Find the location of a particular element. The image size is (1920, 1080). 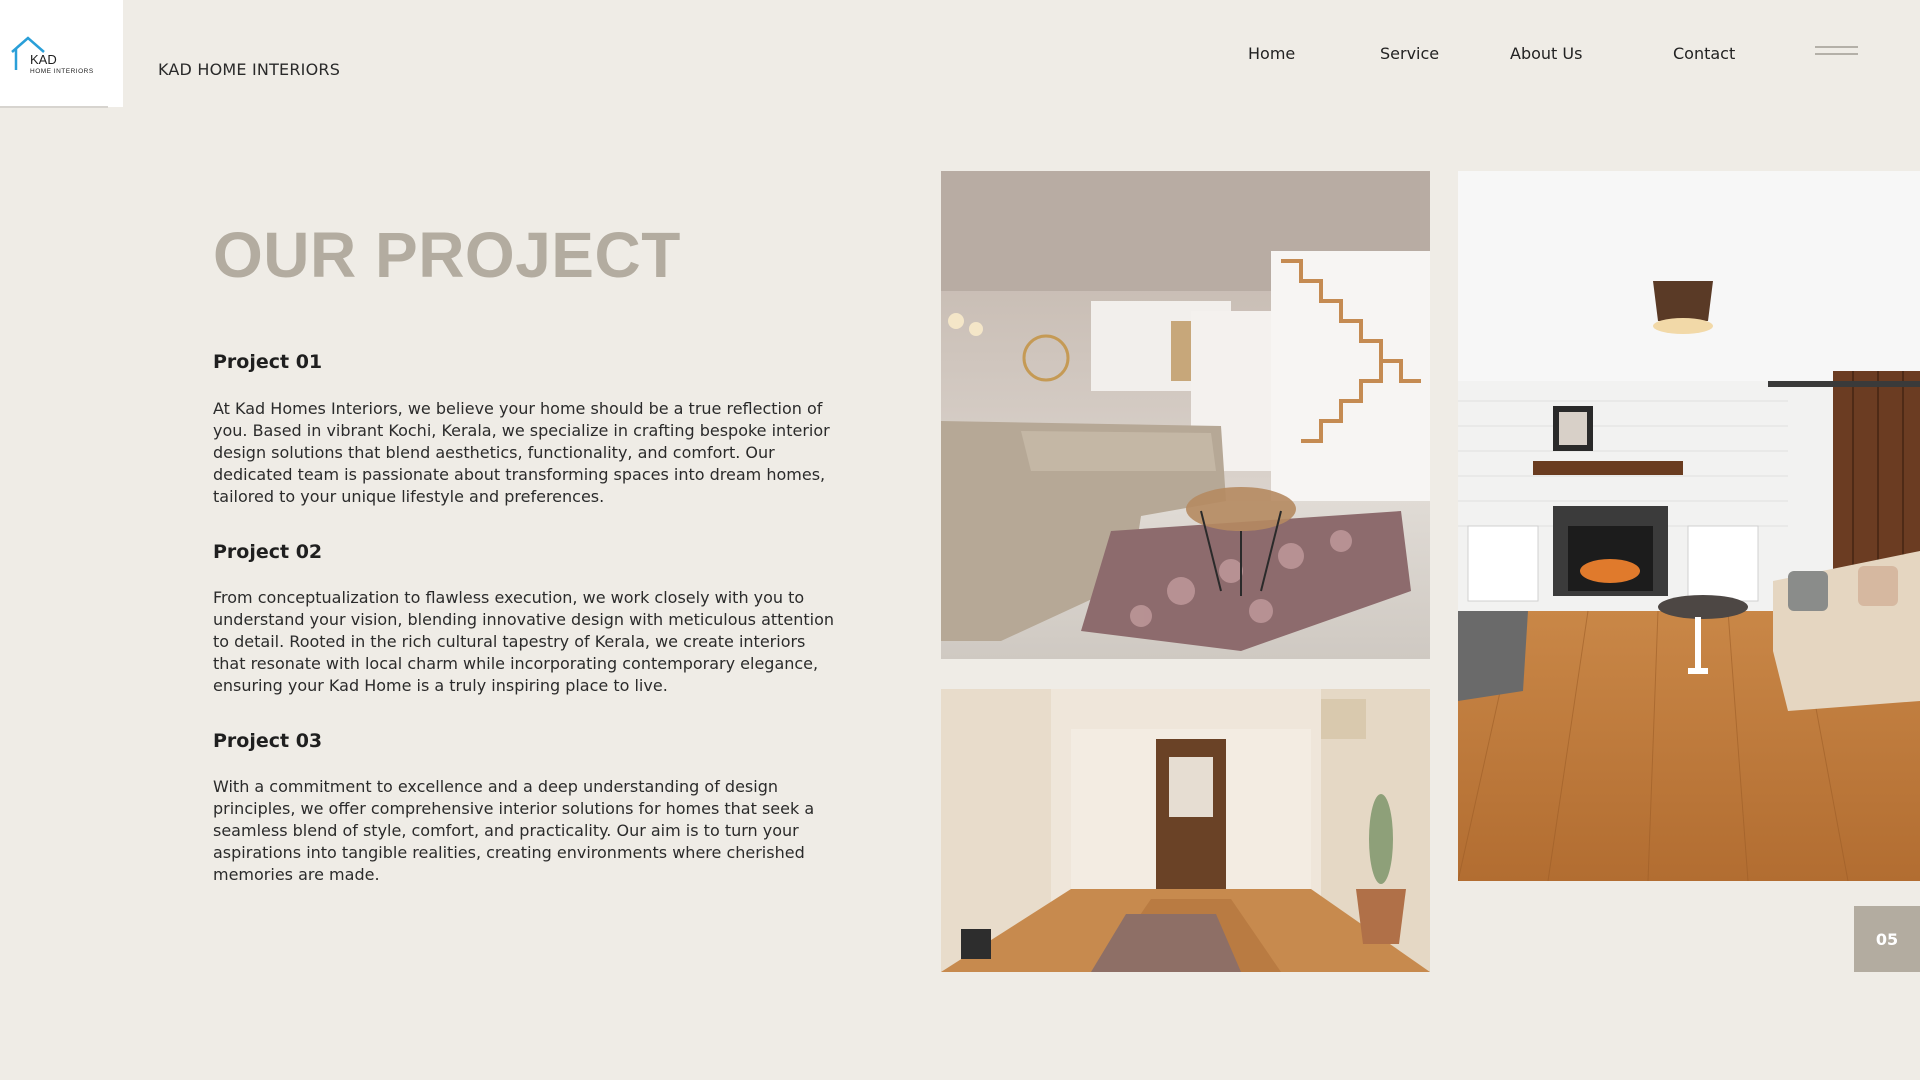

nav-service: Service is located at coordinates (1409, 53).